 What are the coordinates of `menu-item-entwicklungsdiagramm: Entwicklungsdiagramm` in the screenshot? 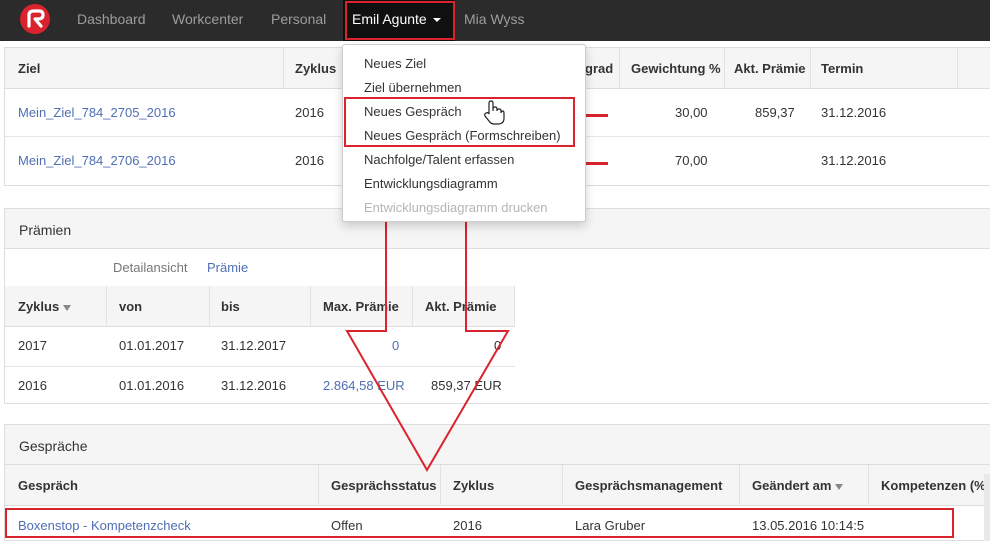 It's located at (431, 183).